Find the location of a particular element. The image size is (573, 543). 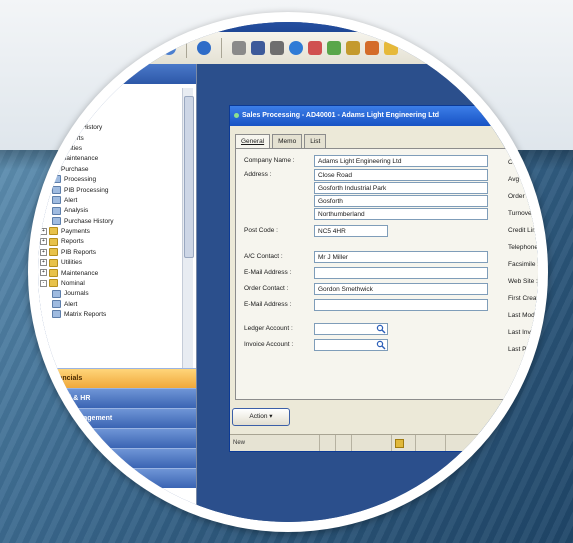

tab-memo: Memo is located at coordinates (287, 141).